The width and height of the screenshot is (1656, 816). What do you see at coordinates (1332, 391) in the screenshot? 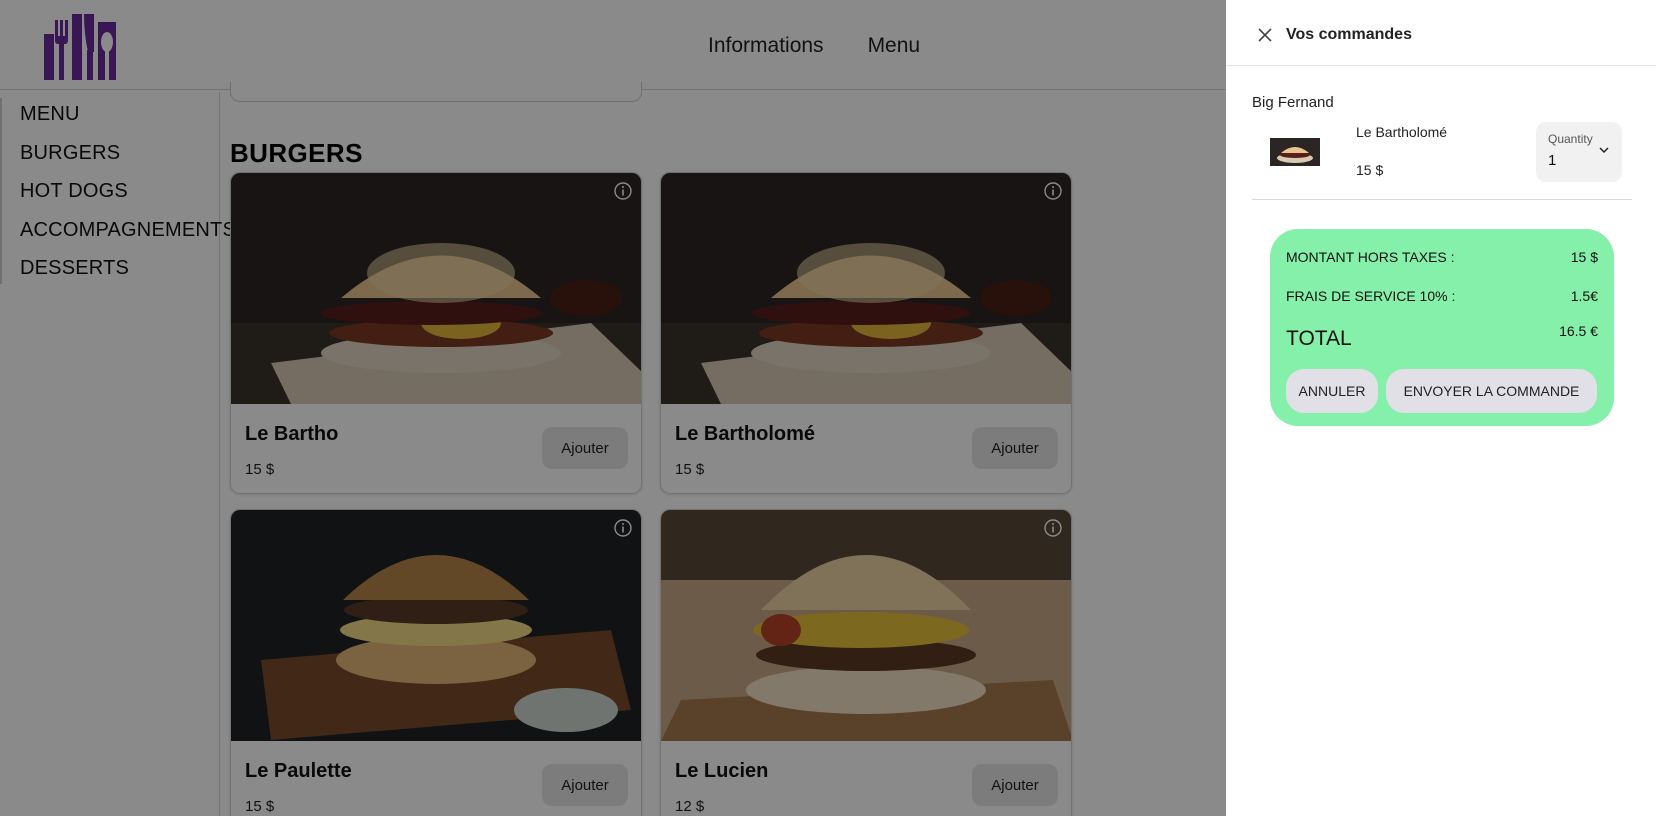
I see `cancel-button: ANNULER` at bounding box center [1332, 391].